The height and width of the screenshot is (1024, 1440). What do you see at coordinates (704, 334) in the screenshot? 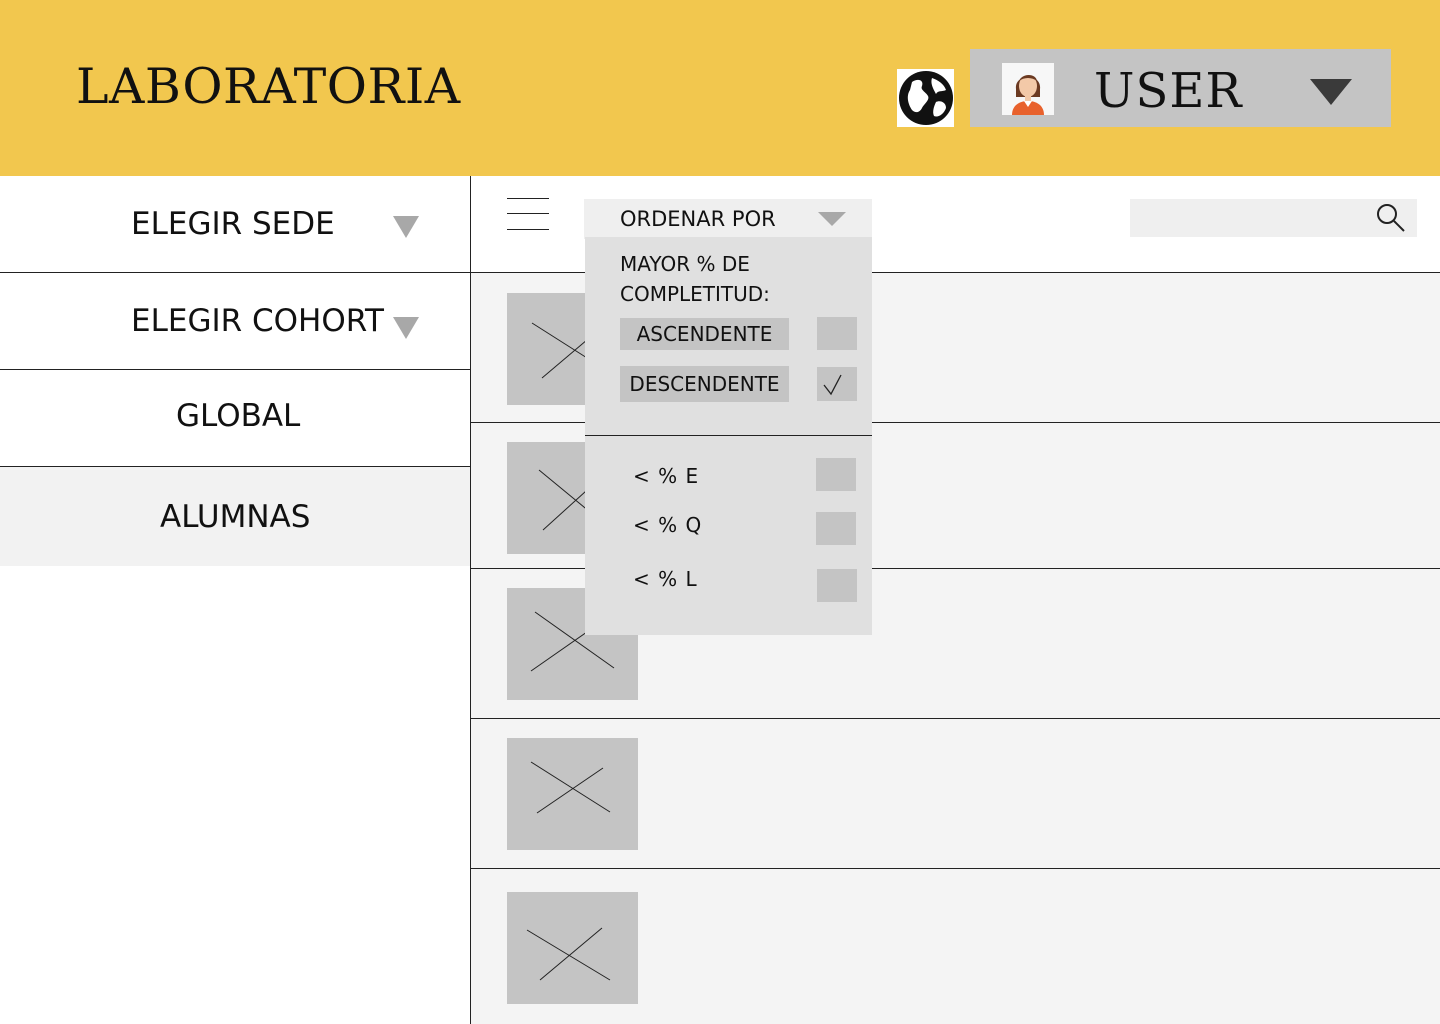
I see `sort-option-ascendente: ASCENDENTE` at bounding box center [704, 334].